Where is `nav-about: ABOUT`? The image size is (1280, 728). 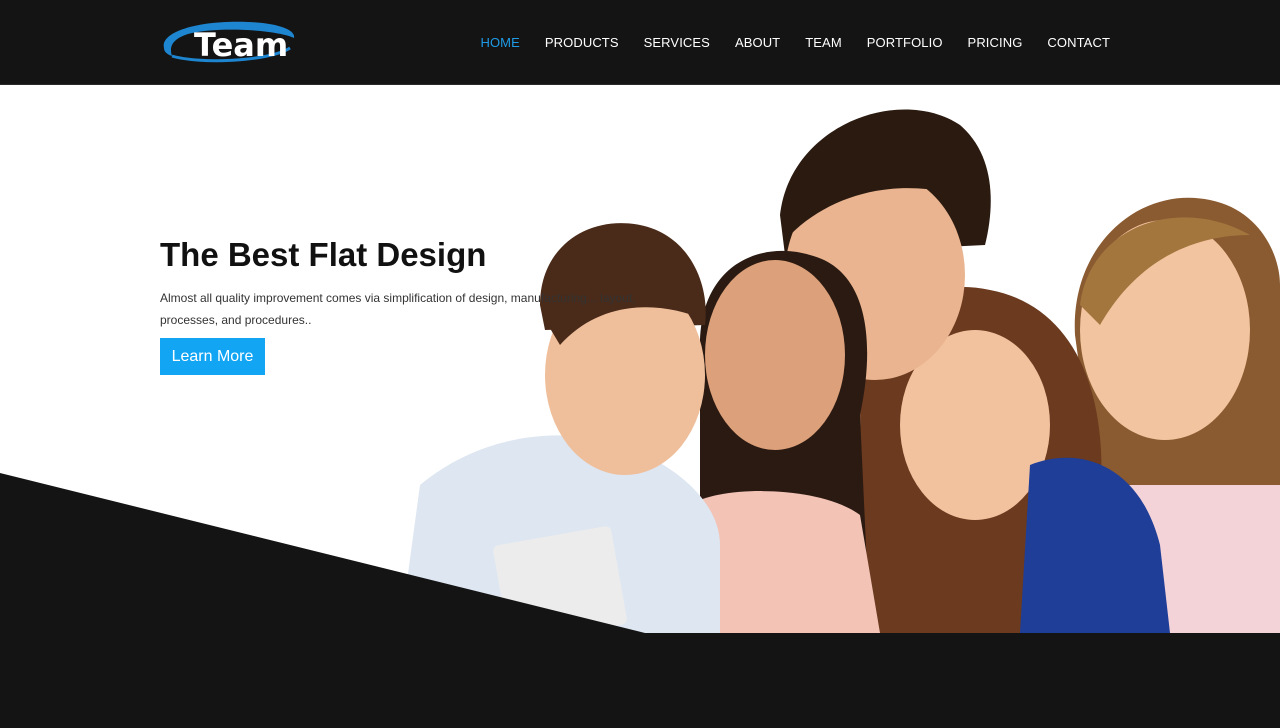
nav-about: ABOUT is located at coordinates (757, 42).